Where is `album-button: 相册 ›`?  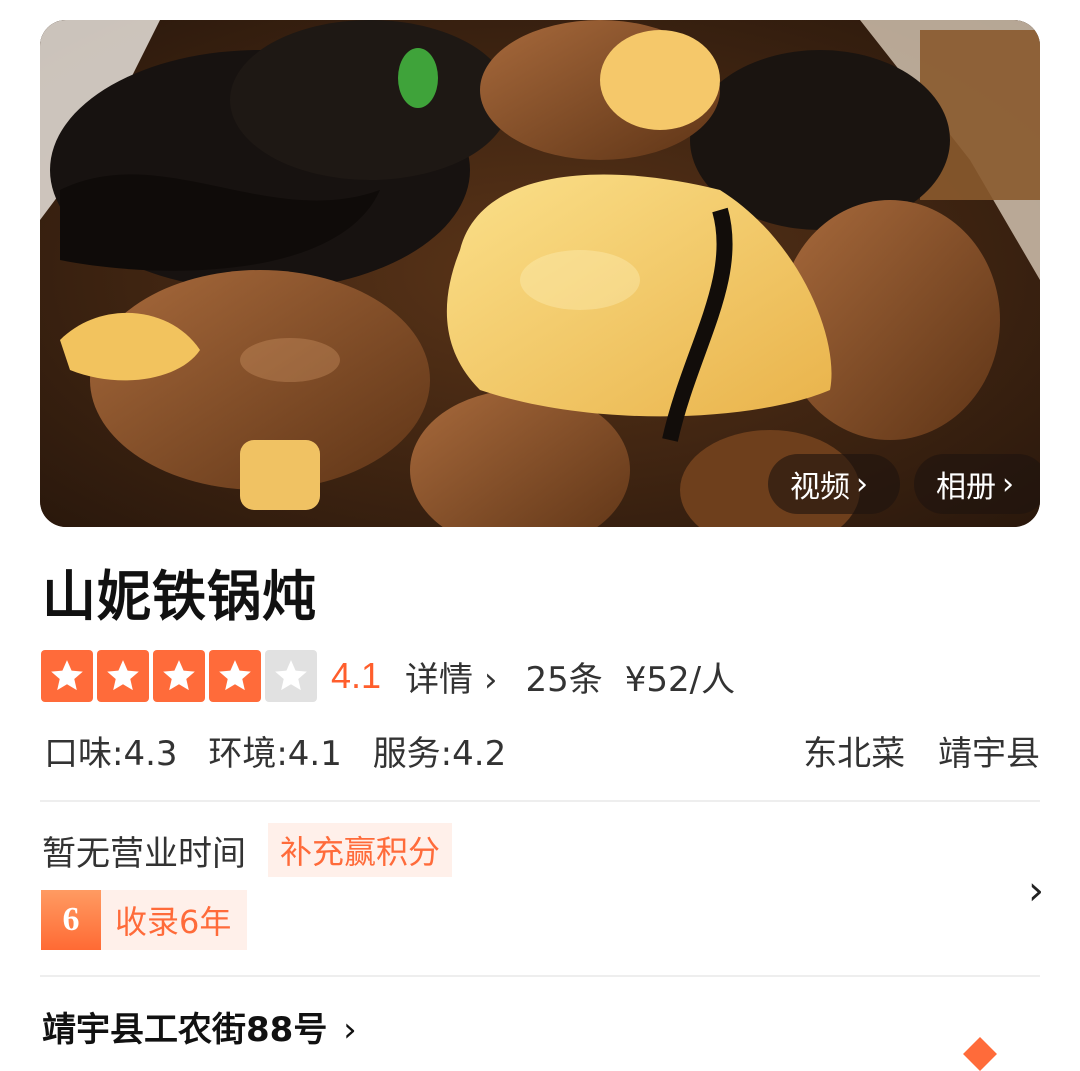 album-button: 相册 › is located at coordinates (977, 484).